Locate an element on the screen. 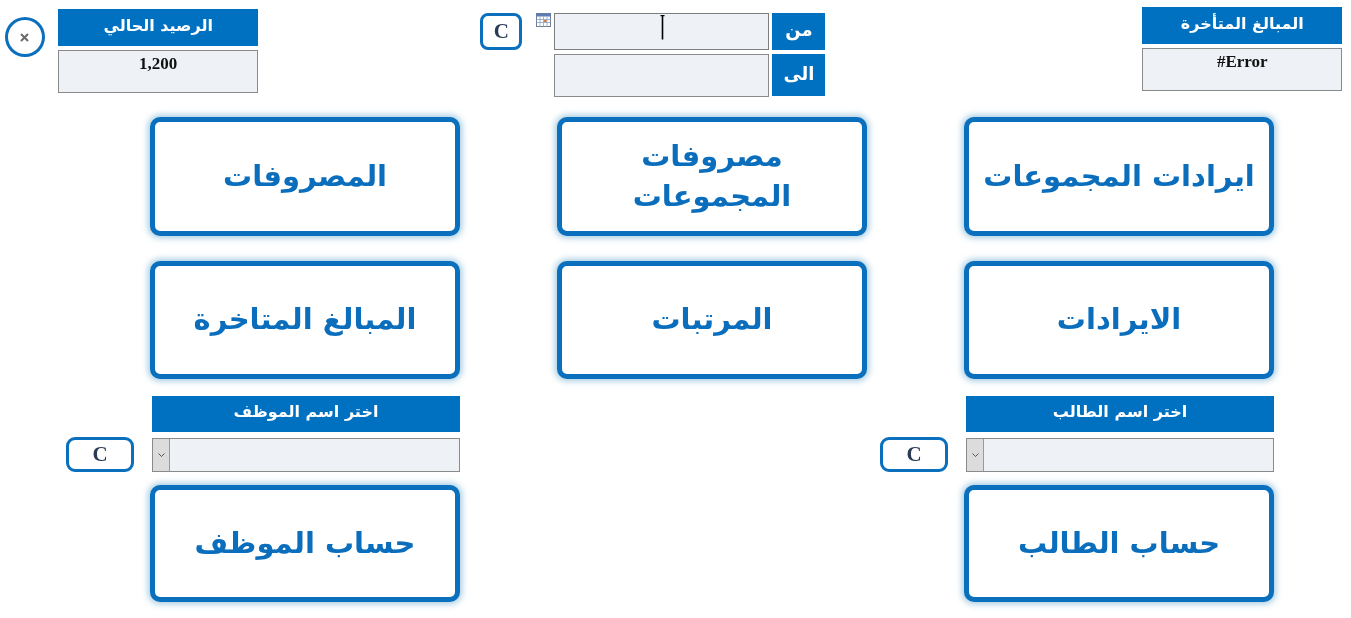  overdue-amount-label: المبالغ المتأخرة is located at coordinates (1242, 25).